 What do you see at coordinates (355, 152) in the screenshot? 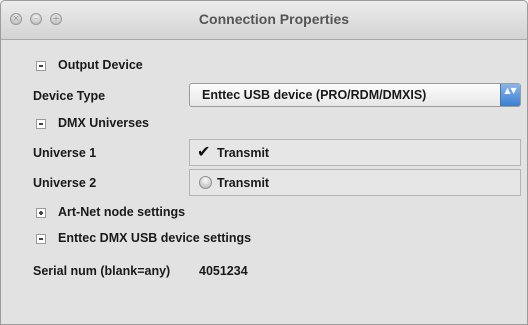
I see `universe-1-field: ✔ Transmit` at bounding box center [355, 152].